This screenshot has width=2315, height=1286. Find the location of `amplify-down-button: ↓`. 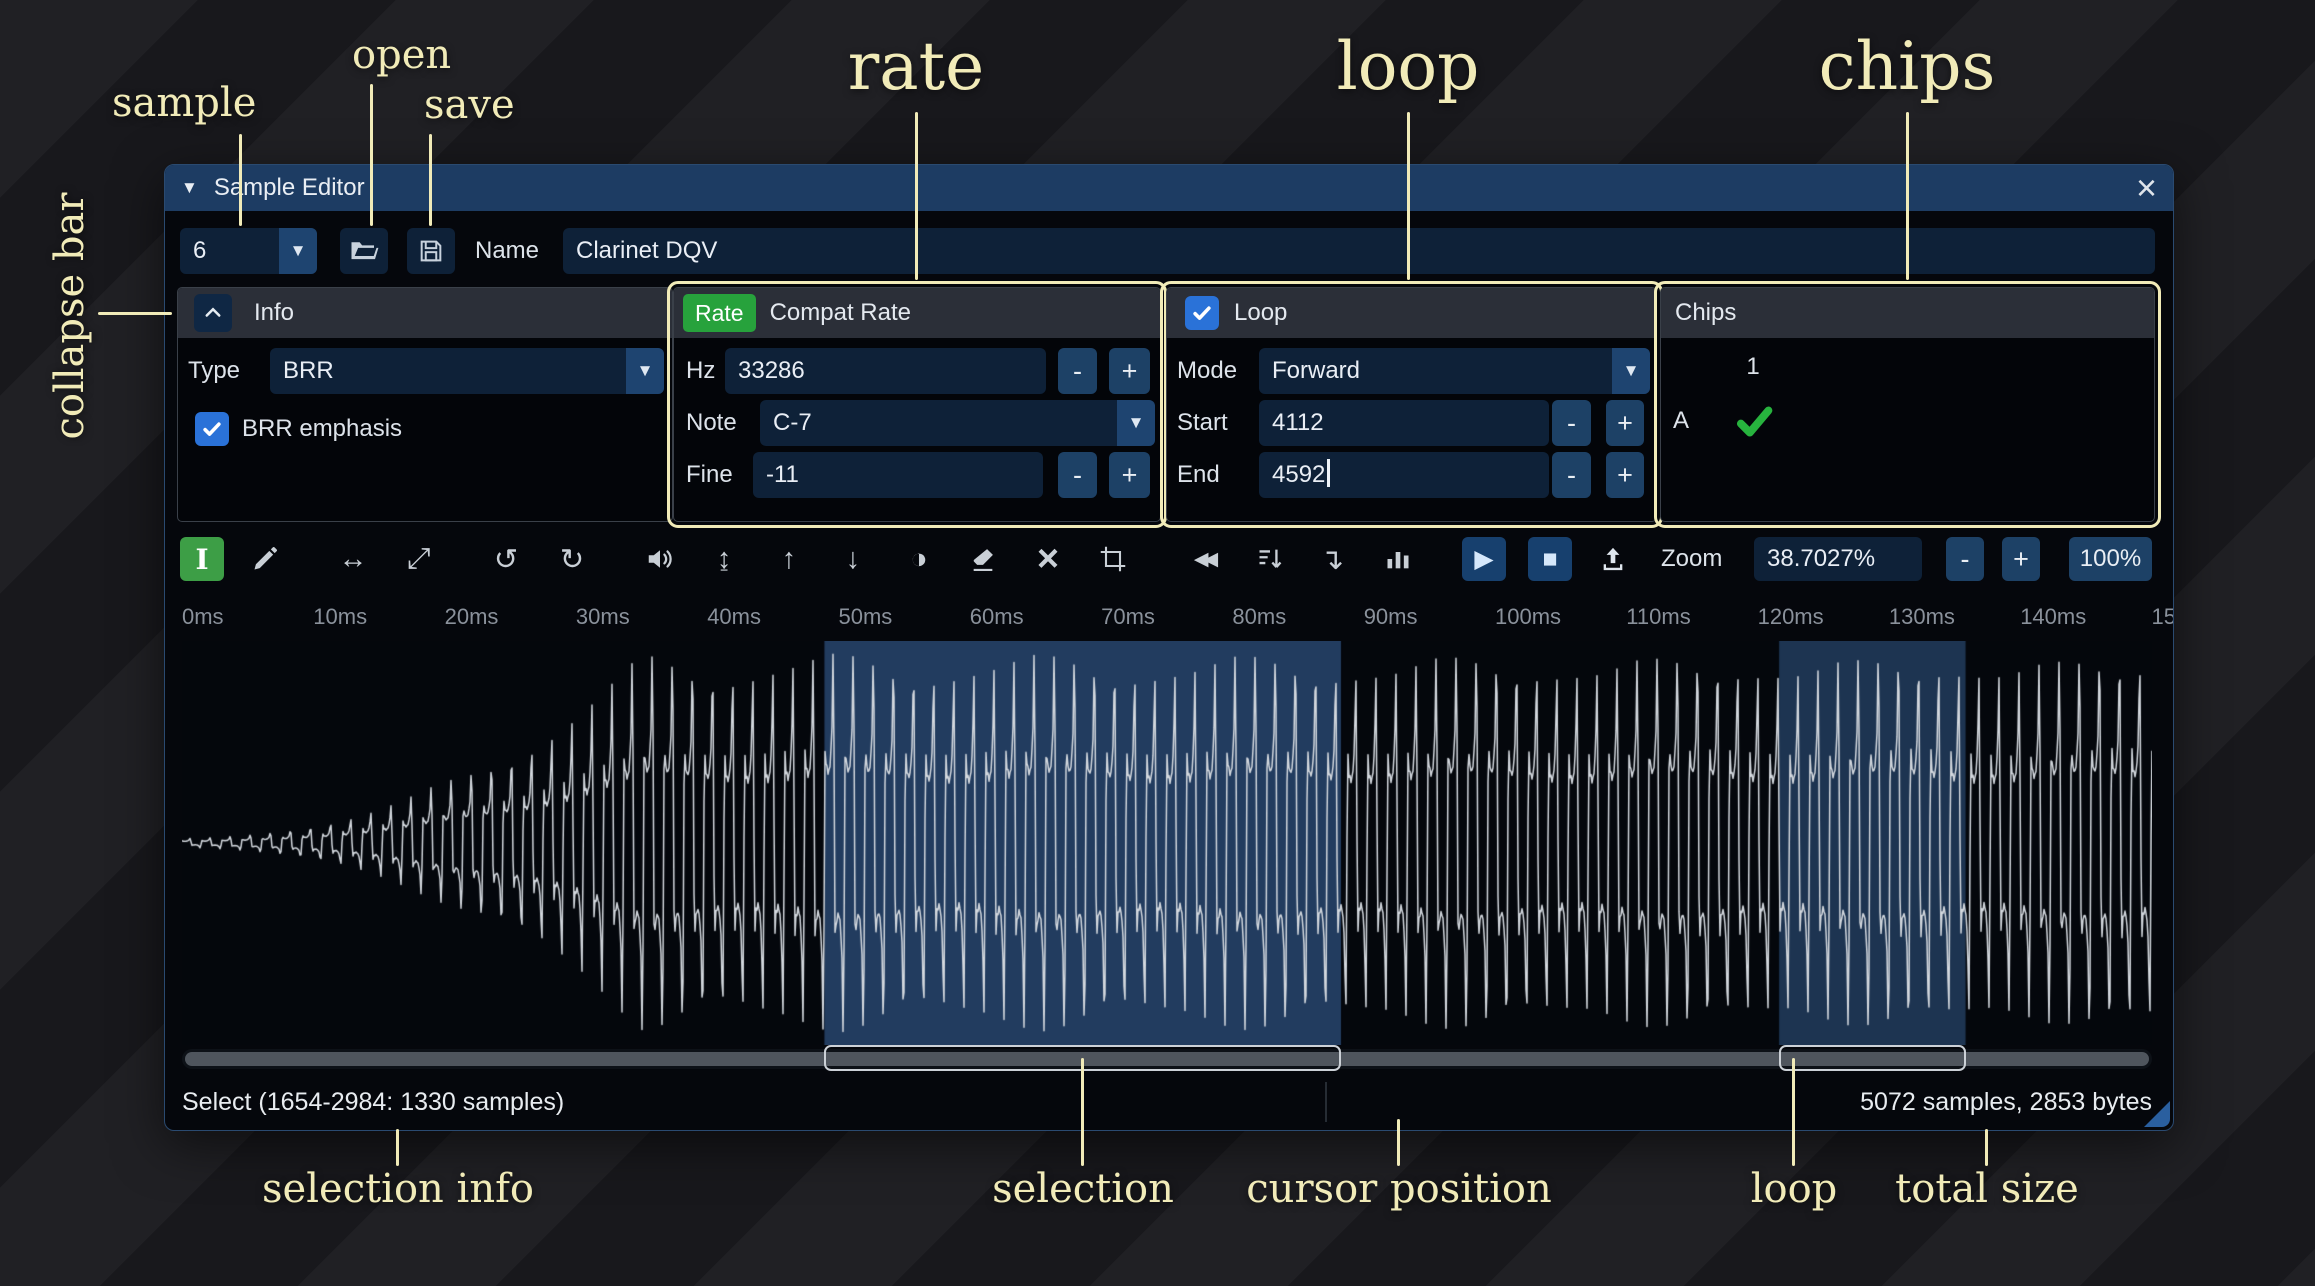

amplify-down-button: ↓ is located at coordinates (853, 559).